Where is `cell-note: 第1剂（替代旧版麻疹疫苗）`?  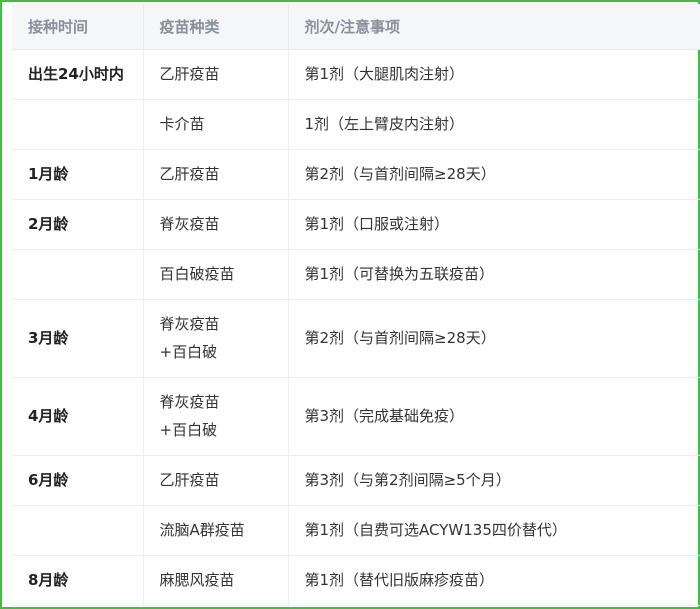 cell-note: 第1剂（替代旧版麻疹疫苗） is located at coordinates (494, 580).